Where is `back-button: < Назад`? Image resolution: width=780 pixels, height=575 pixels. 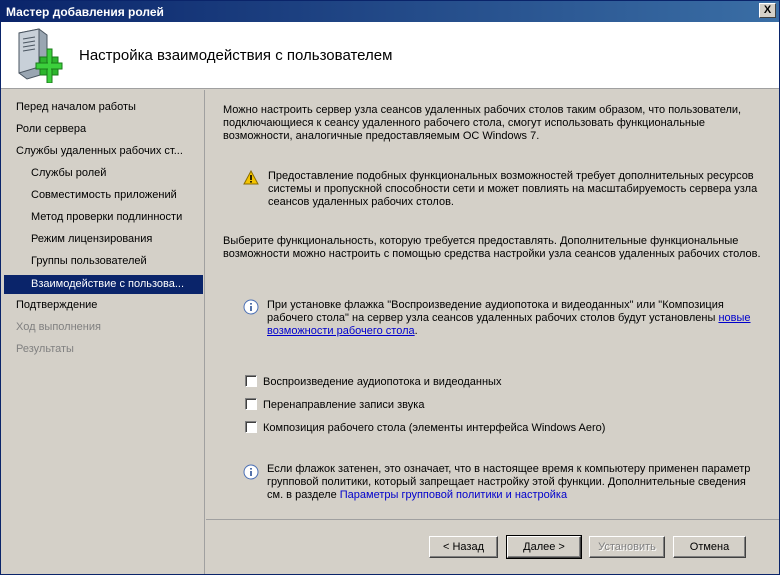 back-button: < Назад is located at coordinates (463, 547).